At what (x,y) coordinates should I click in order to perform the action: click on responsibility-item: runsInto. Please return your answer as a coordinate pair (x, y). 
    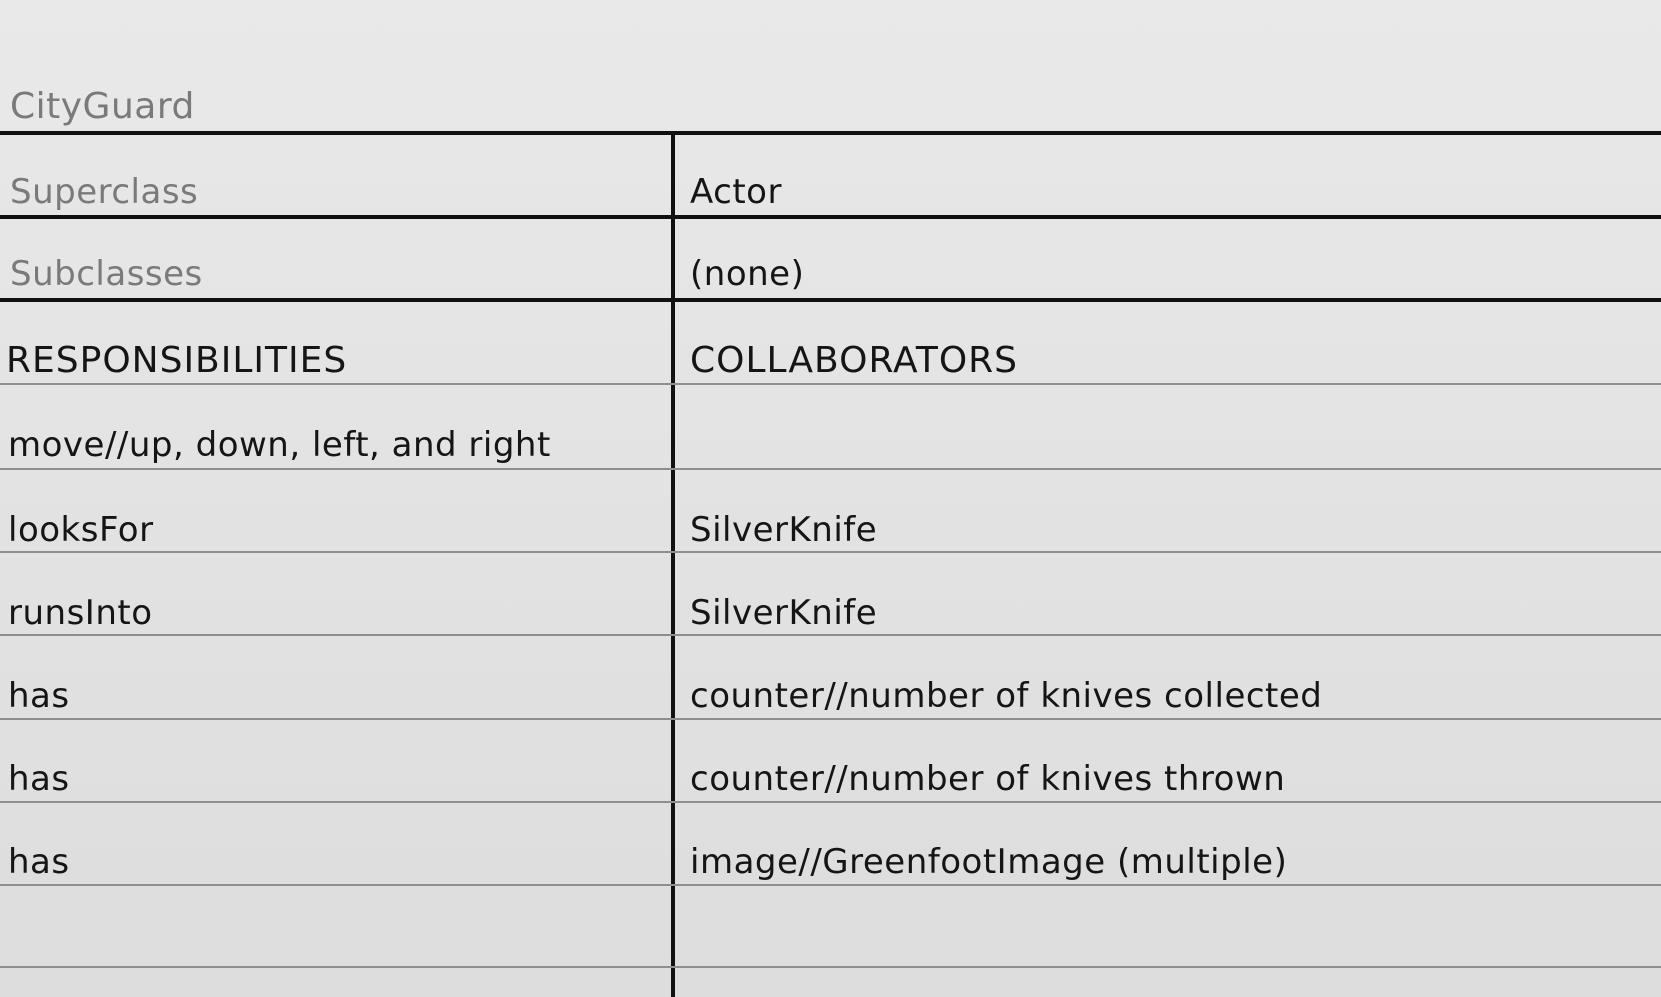
    Looking at the image, I should click on (80, 613).